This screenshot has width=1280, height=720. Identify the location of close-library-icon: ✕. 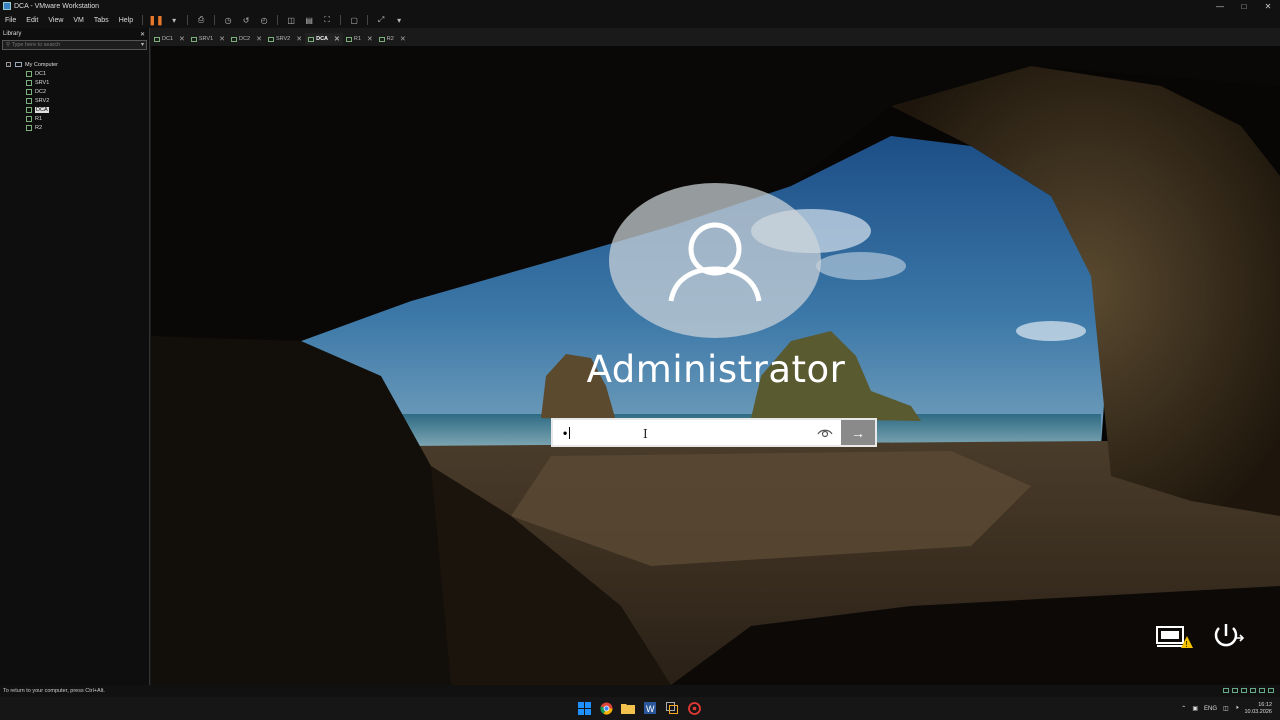
(142, 34).